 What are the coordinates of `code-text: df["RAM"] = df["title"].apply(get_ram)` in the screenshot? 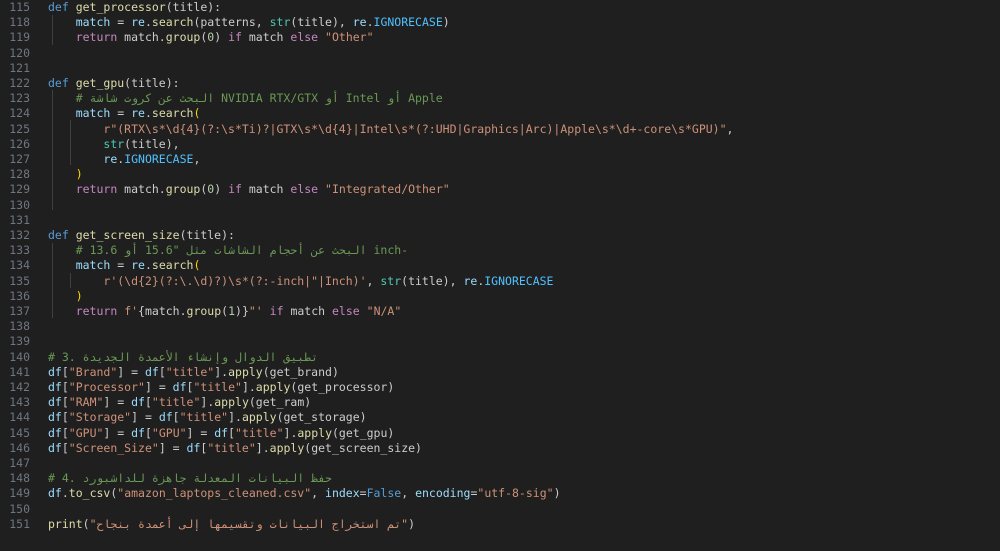 It's located at (179, 402).